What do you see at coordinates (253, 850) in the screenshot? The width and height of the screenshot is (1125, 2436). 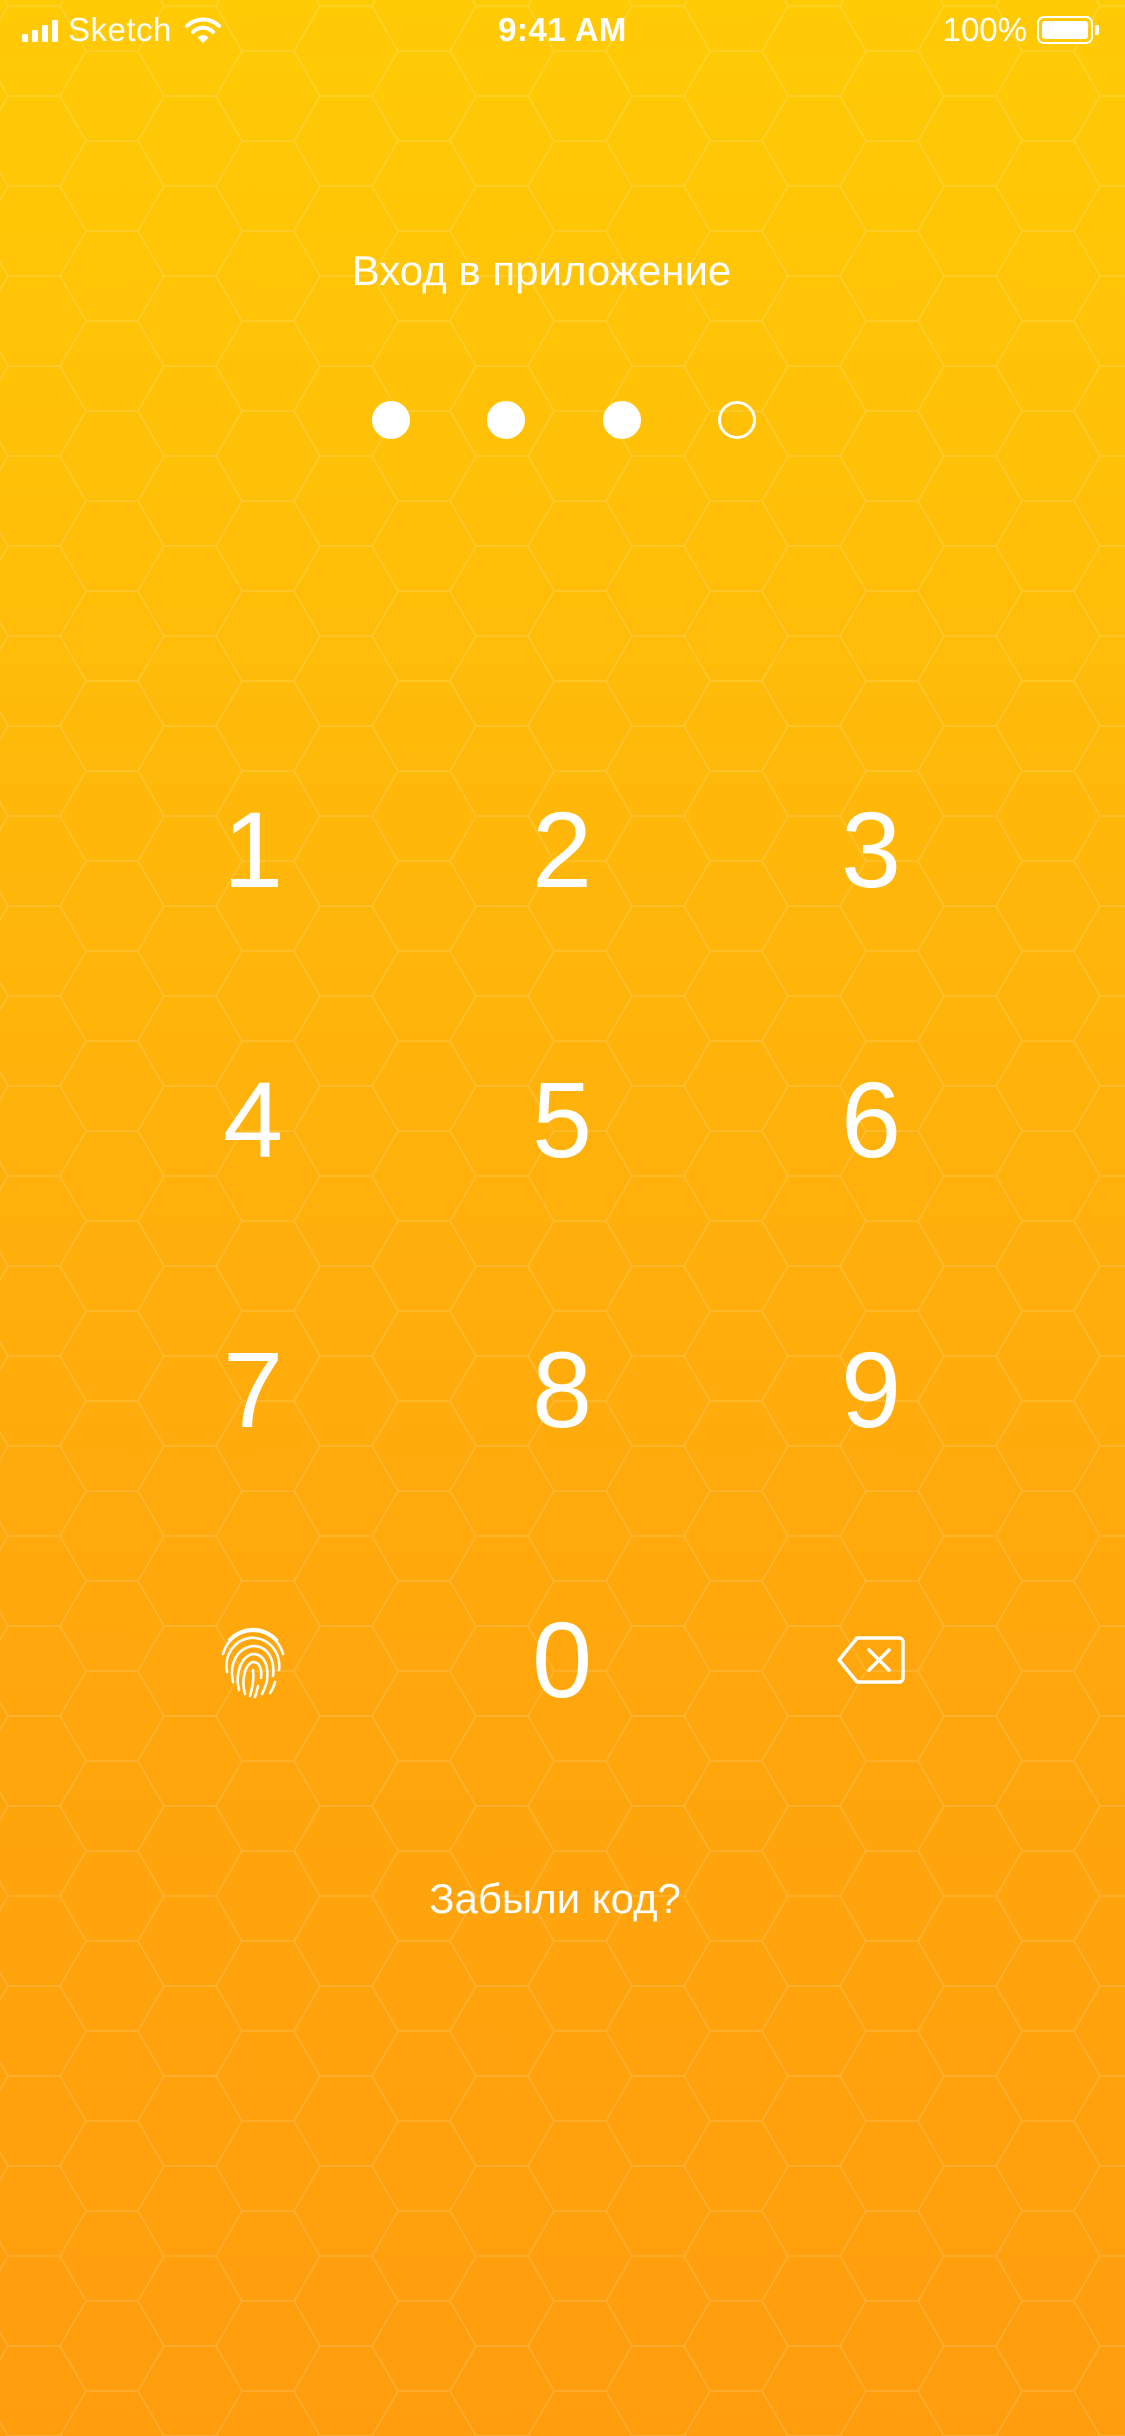 I see `key-1: 1` at bounding box center [253, 850].